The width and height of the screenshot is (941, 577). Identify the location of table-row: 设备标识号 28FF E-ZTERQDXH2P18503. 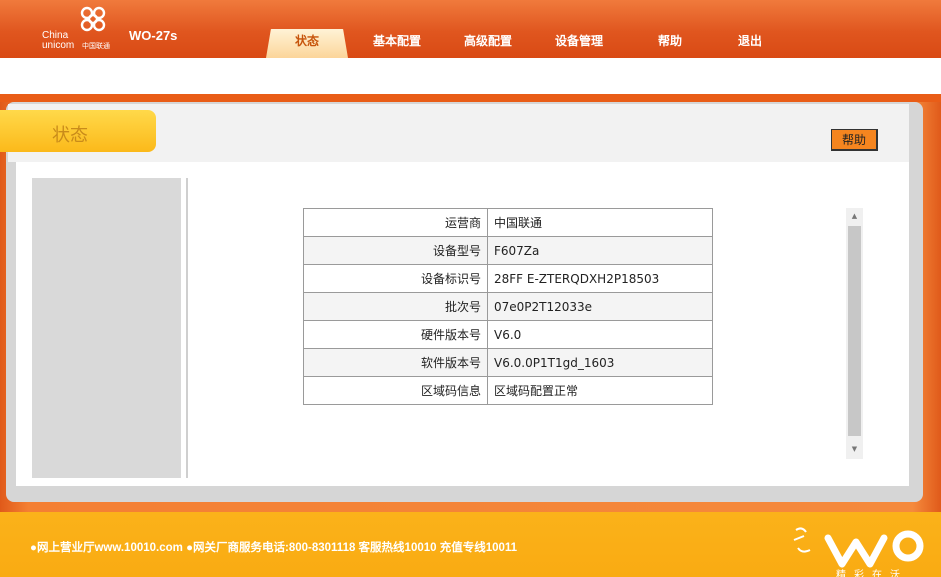
(508, 278).